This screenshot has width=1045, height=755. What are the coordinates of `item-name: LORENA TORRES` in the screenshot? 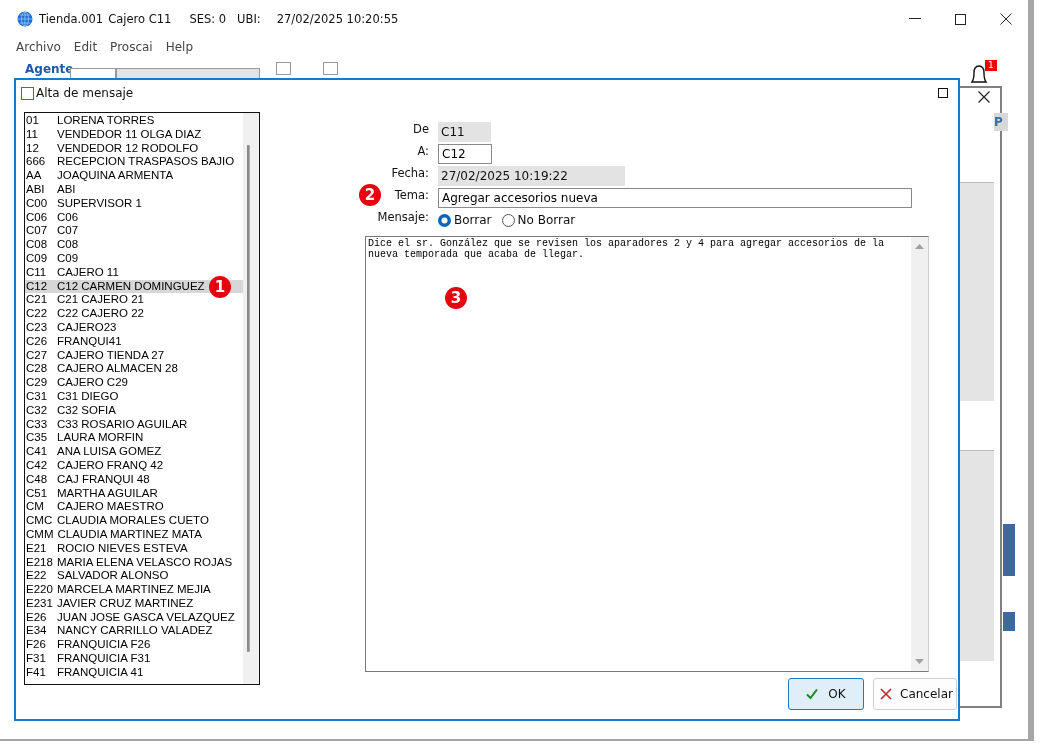 It's located at (106, 121).